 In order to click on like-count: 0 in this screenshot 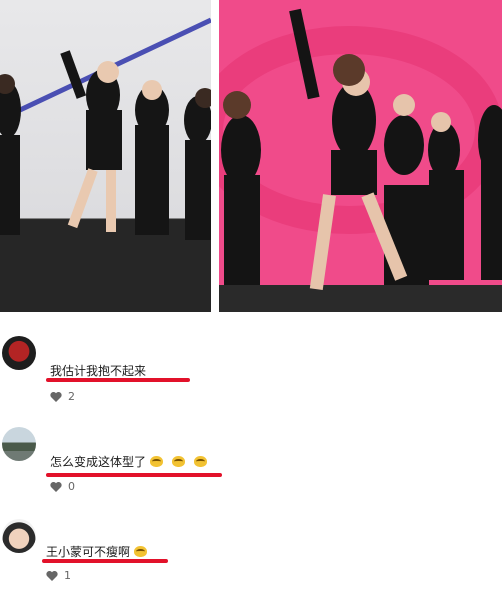, I will do `click(71, 486)`.